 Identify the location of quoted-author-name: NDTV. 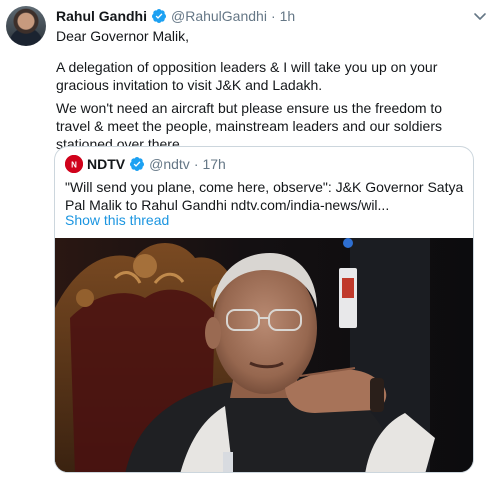
(106, 164).